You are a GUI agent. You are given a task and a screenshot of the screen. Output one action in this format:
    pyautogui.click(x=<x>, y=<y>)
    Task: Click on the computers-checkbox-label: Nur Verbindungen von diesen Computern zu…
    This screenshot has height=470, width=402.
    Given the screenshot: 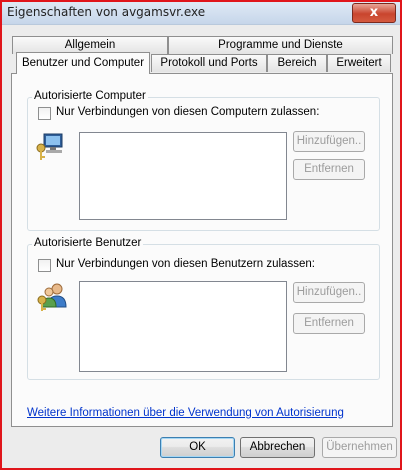 What is the action you would take?
    pyautogui.click(x=187, y=112)
    